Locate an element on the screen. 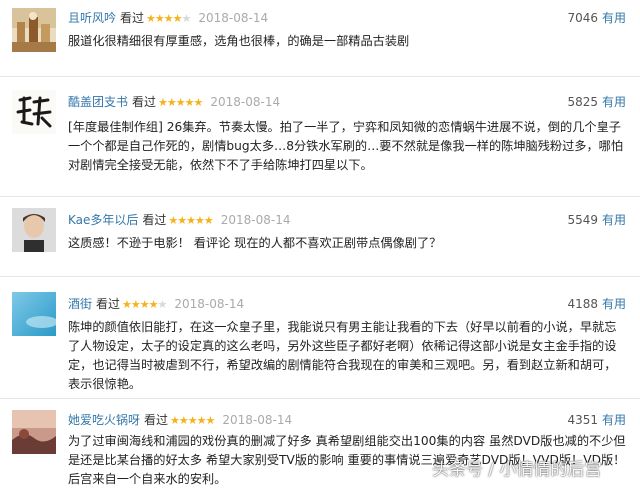 The image size is (640, 492). vote-count: 5825 is located at coordinates (582, 102).